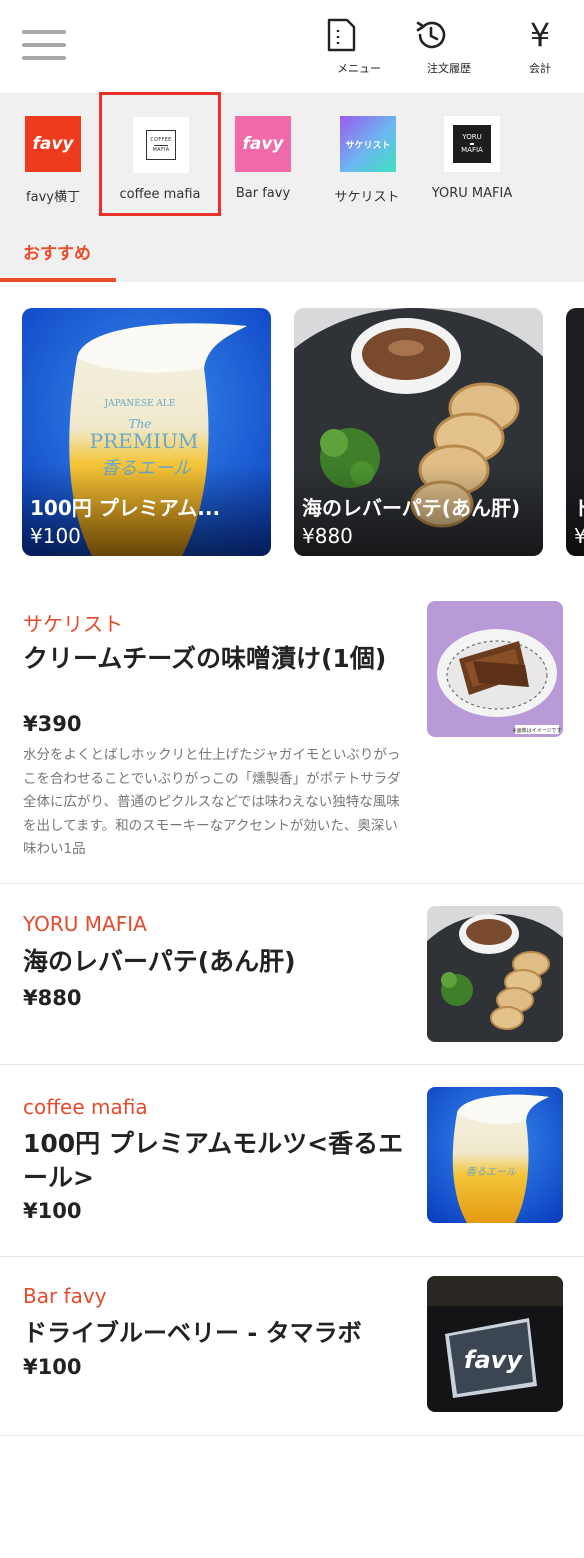 Image resolution: width=584 pixels, height=1558 pixels. Describe the element at coordinates (472, 144) in the screenshot. I see `yoru-mafia-logo: YORU MAFIA` at that location.